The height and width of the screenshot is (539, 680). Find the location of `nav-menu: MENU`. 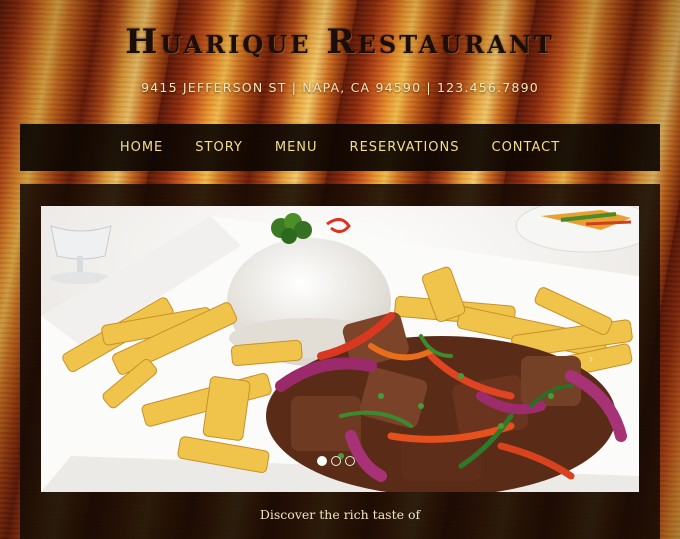

nav-menu: MENU is located at coordinates (296, 147).